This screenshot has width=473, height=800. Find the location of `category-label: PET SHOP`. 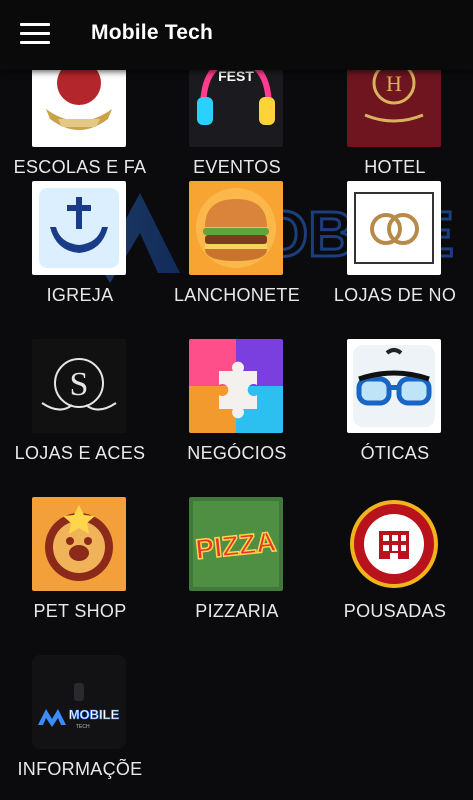

category-label: PET SHOP is located at coordinates (80, 611).